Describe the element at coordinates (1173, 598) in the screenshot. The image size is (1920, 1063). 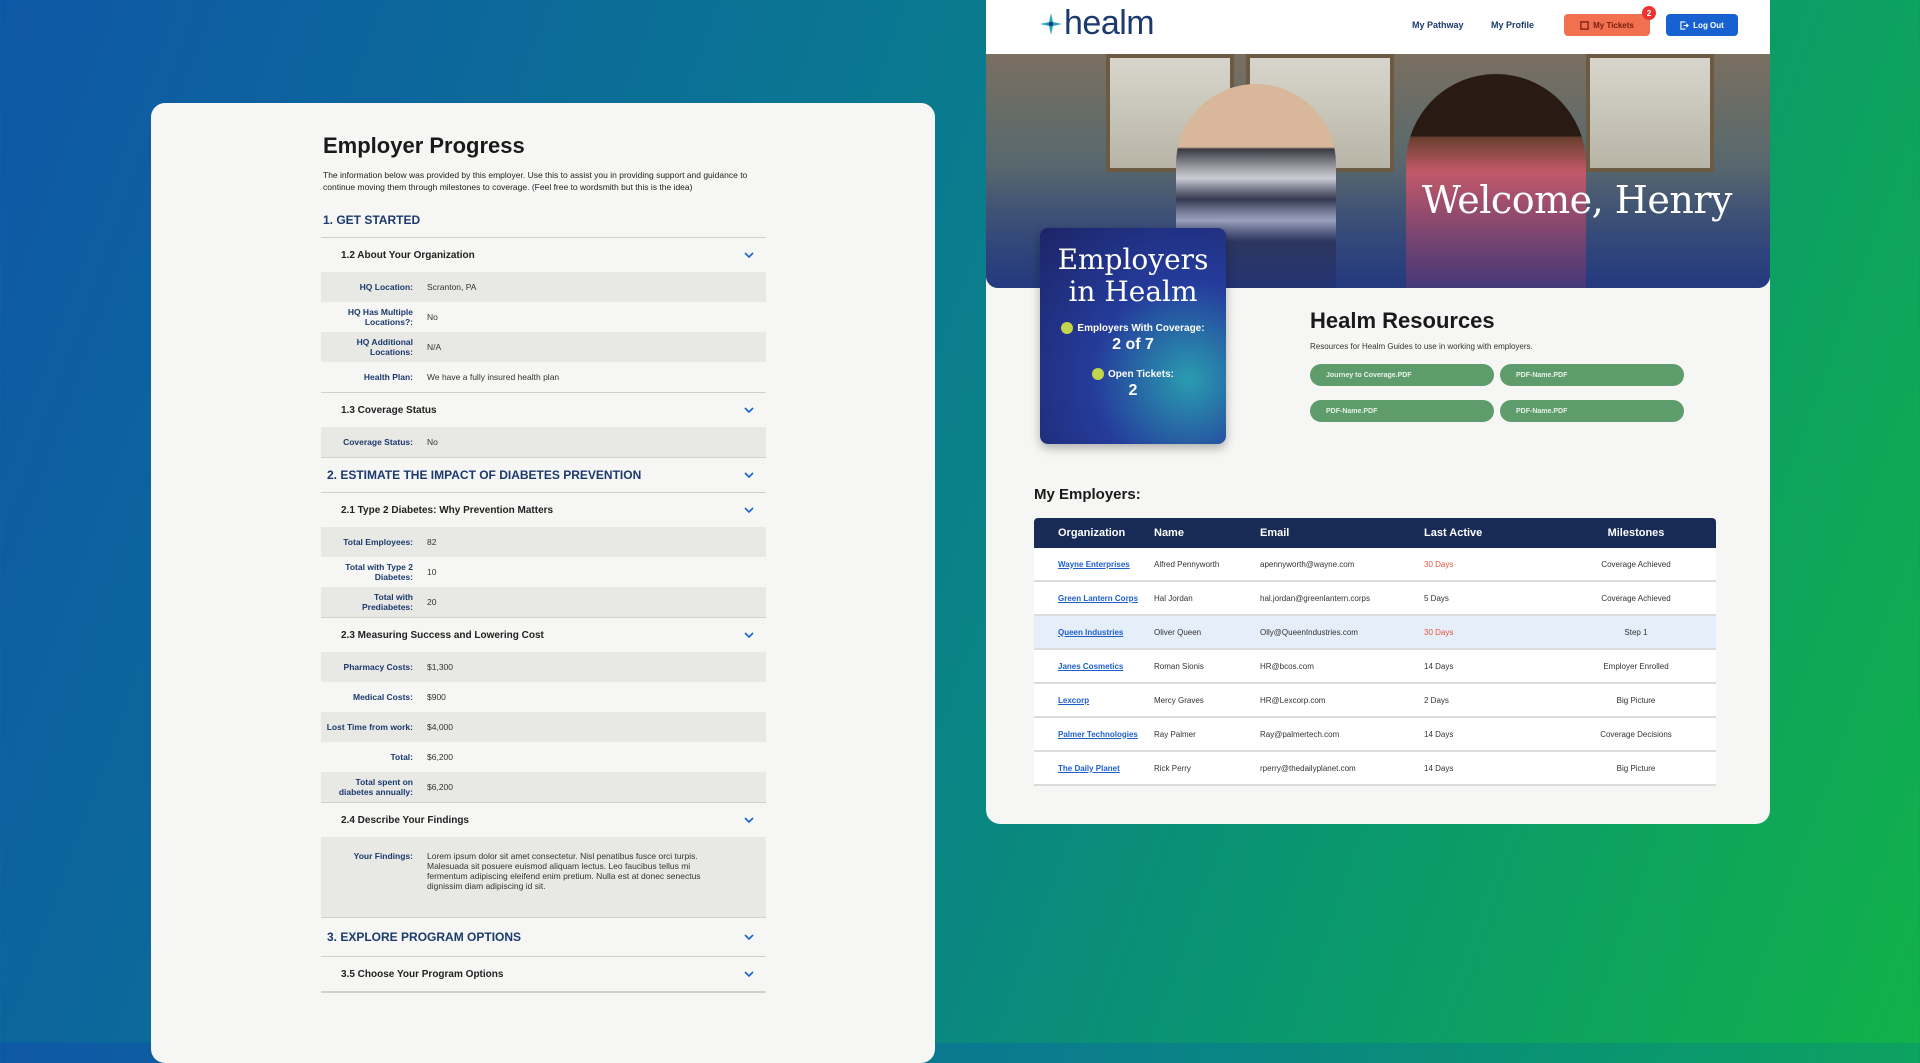
I see `cell-name: Hal Jordan` at that location.